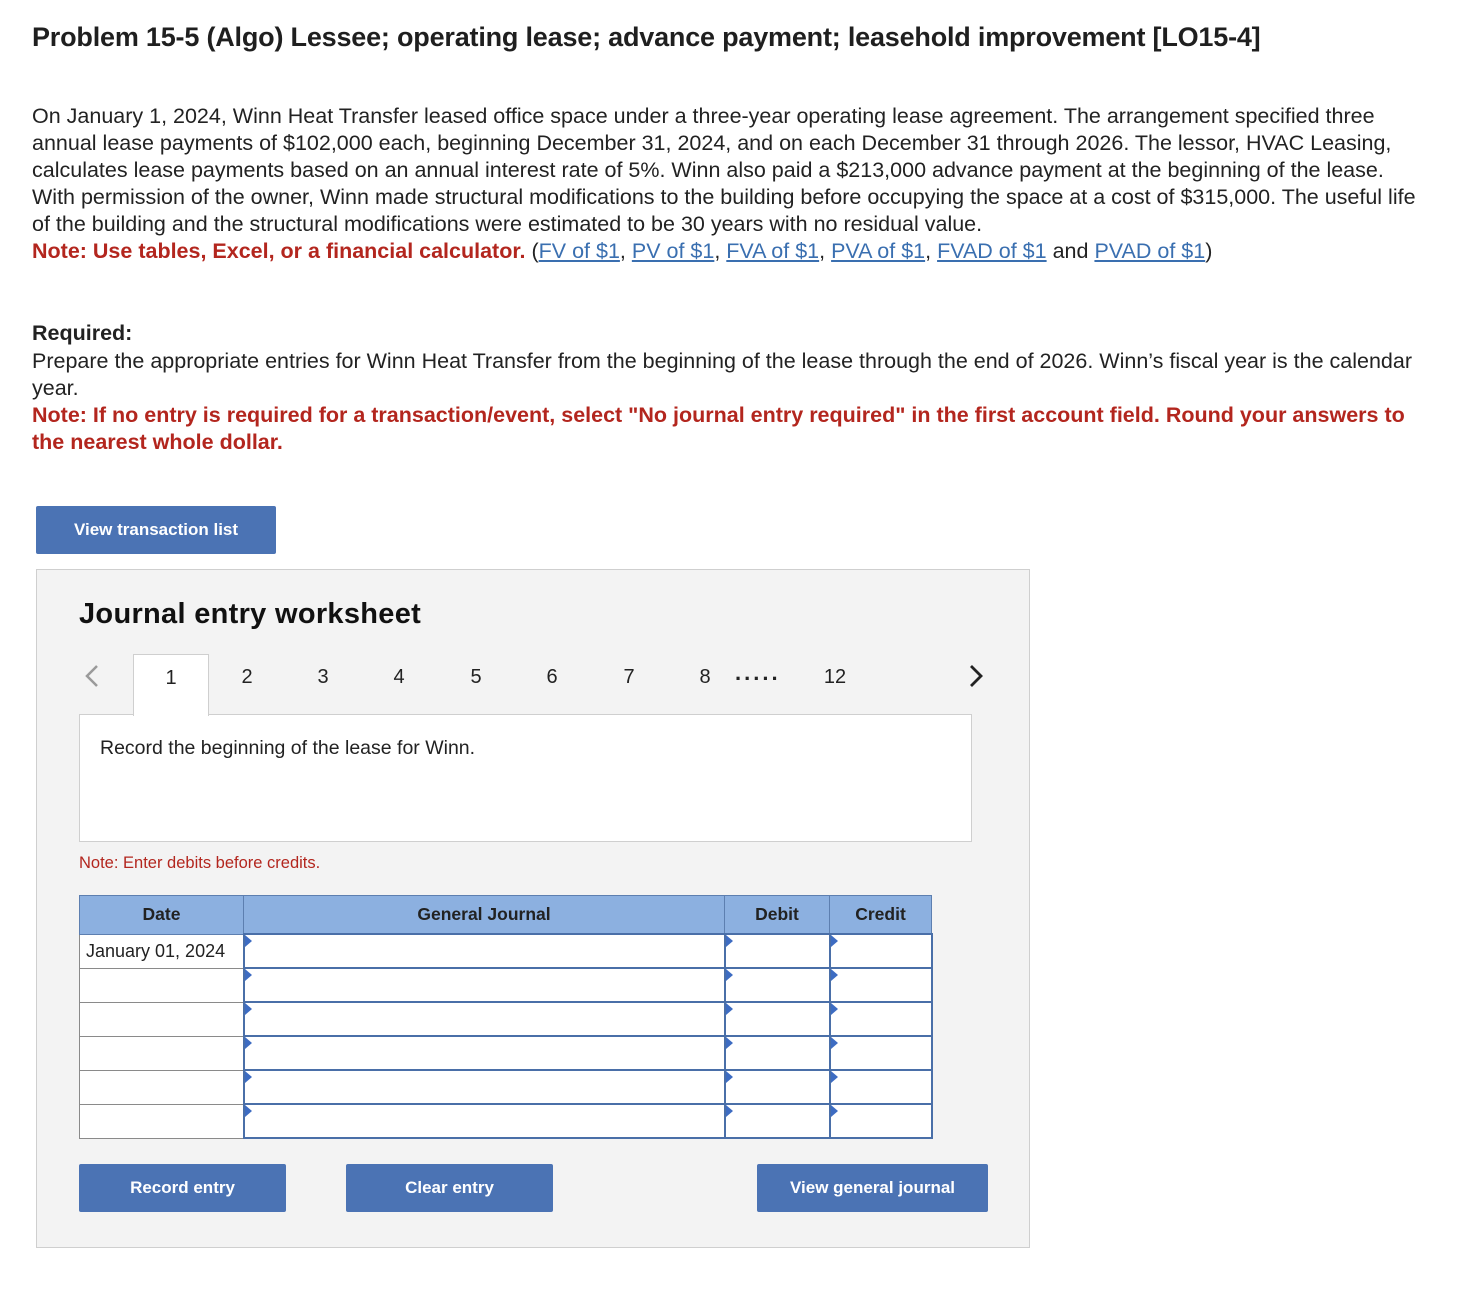 The image size is (1470, 1304). Describe the element at coordinates (161, 915) in the screenshot. I see `header-date: Date` at that location.